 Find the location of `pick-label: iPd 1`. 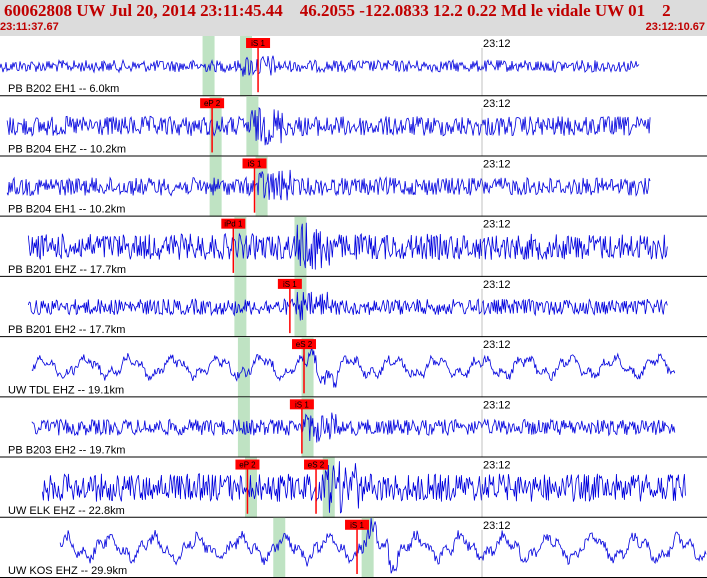

pick-label: iPd 1 is located at coordinates (233, 224).